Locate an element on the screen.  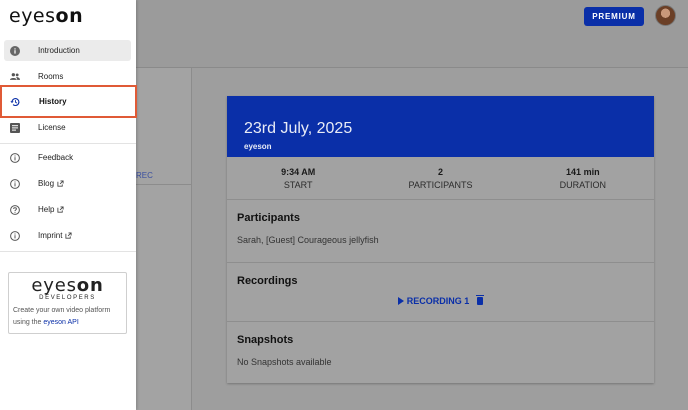
dev-logo-suffix: on is located at coordinates (90, 285).